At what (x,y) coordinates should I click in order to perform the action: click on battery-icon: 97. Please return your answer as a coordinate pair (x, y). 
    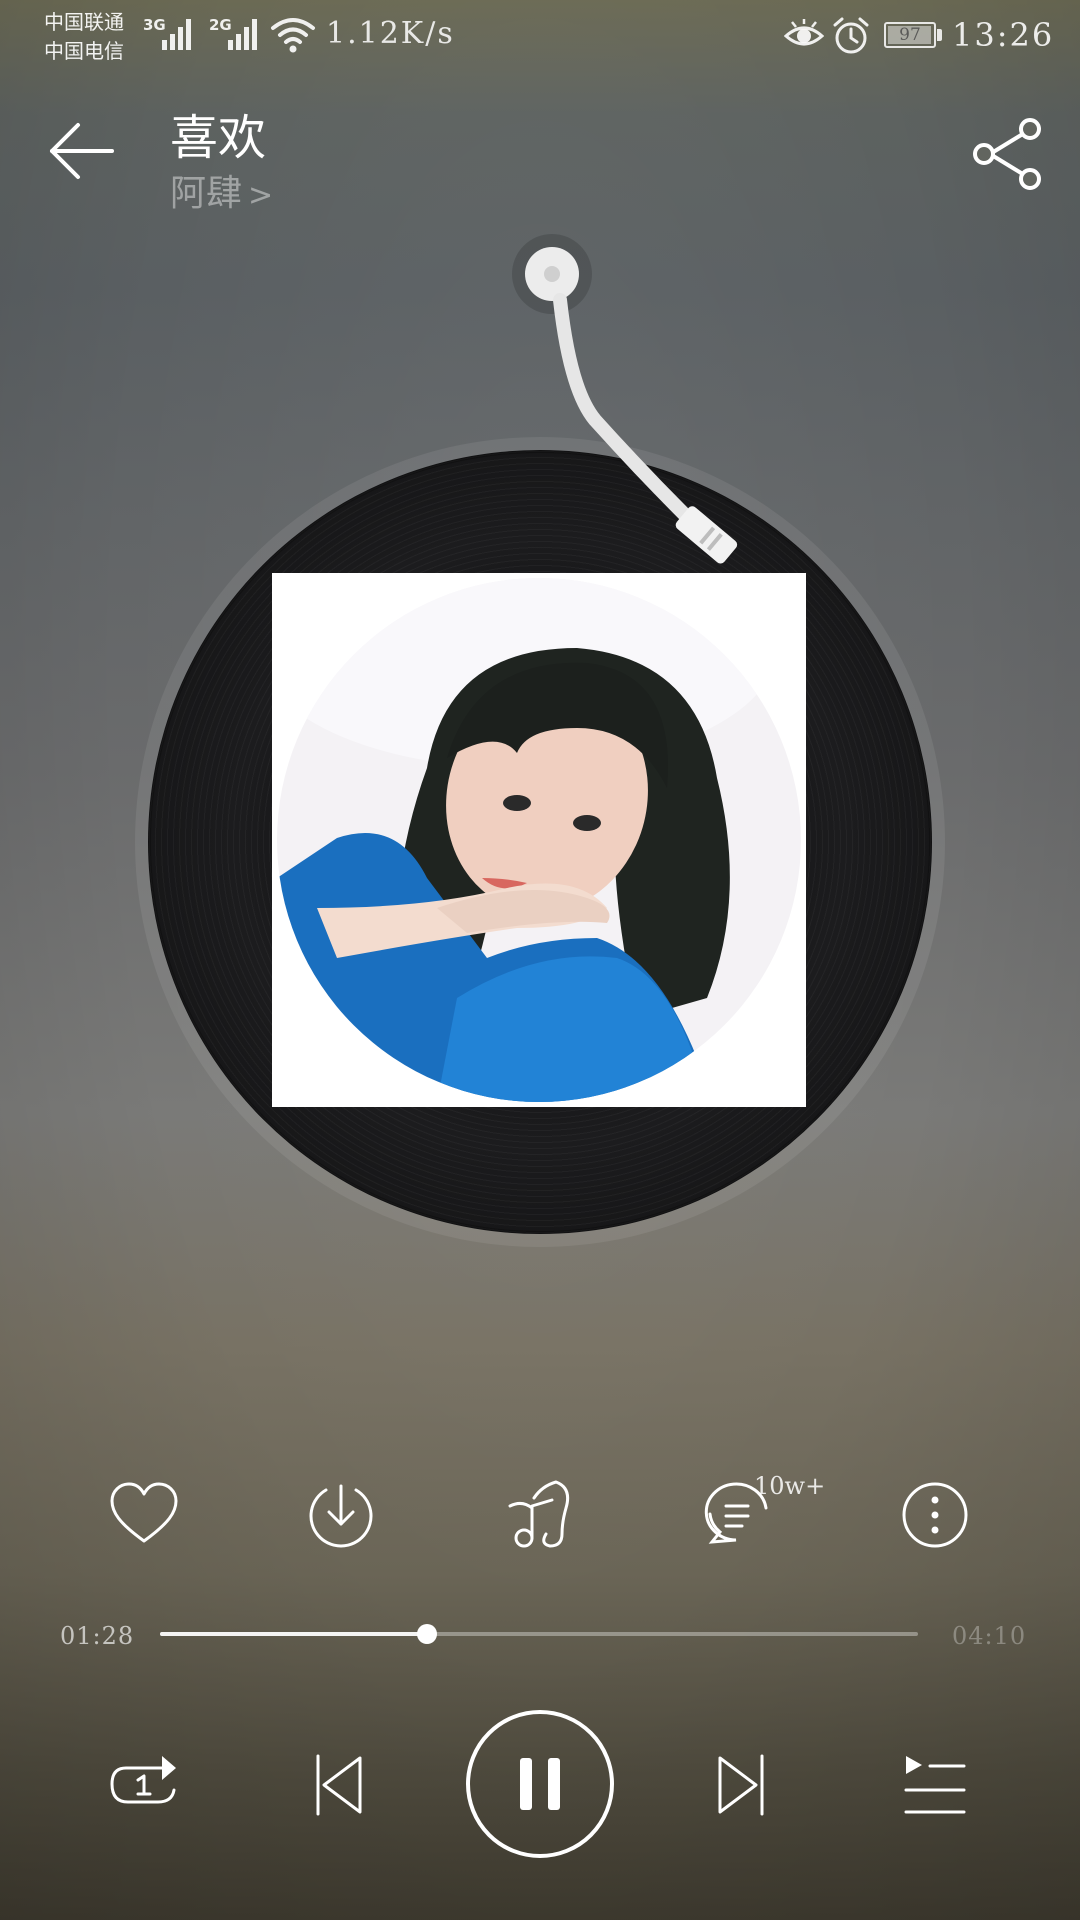
    Looking at the image, I should click on (910, 35).